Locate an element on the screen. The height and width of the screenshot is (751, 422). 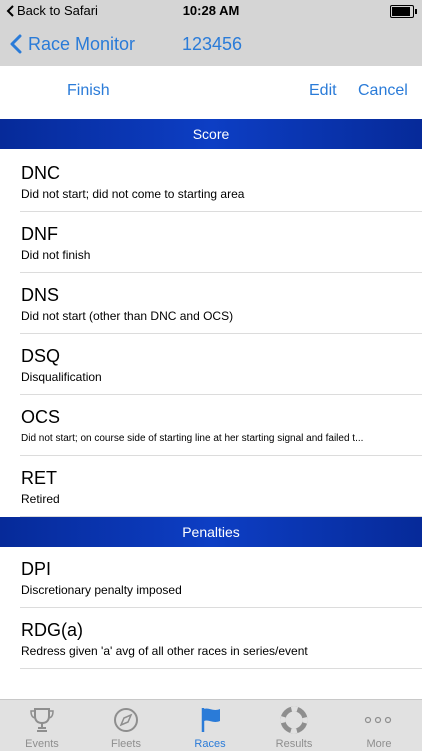
item-code: DNS is located at coordinates (40, 295).